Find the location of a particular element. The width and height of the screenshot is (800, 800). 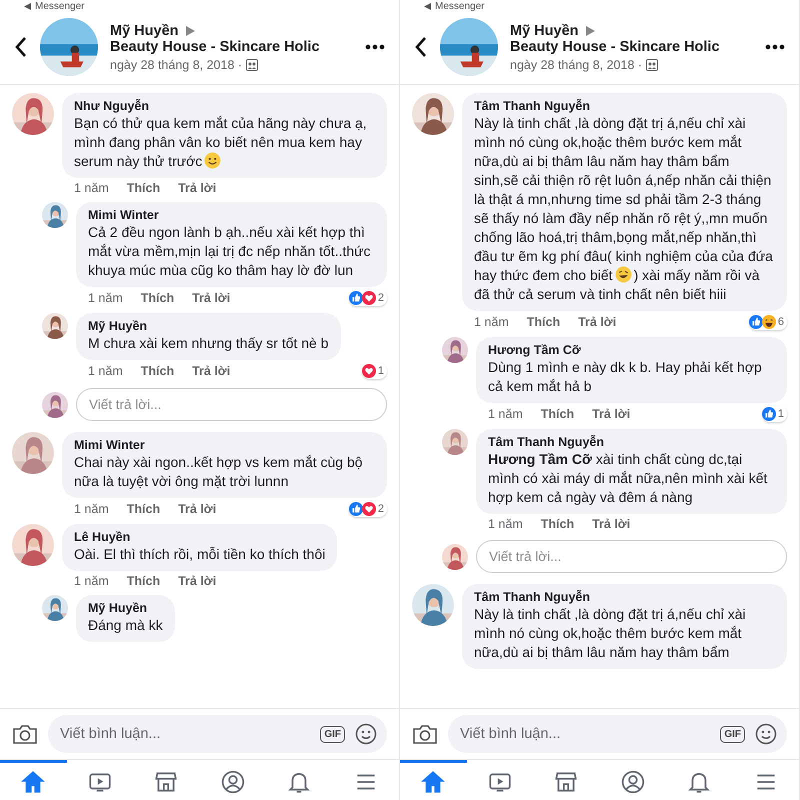

comment-text: Này là tinh chất ,là dòng đặt trị á,nếu chỉ xài mình nó cùng ok,hoặc thêm bước kem mắt nữa,dù ai bị thâm lâu năm hay thâm bẩm sinh,sẽ cải thiện rõ rệt luôn á,nếp nhăn cải thiện là thật á mn,nhưng time sd phải tầm 2-3 tháng sẽ thấy nó làm đầy nếp nhăn rõ rệt ý,,mn muốn chống lão hoá,trị thâm,bọng mắt,nếp nhăn,thì đầu tư ẽm kg phí đâu( kinh nghiệm của của đứa hay thức đem cho biết ) xài mấy năm rồi và đã thử cả serum và tinh chất nên biết hiii is located at coordinates (624, 209).